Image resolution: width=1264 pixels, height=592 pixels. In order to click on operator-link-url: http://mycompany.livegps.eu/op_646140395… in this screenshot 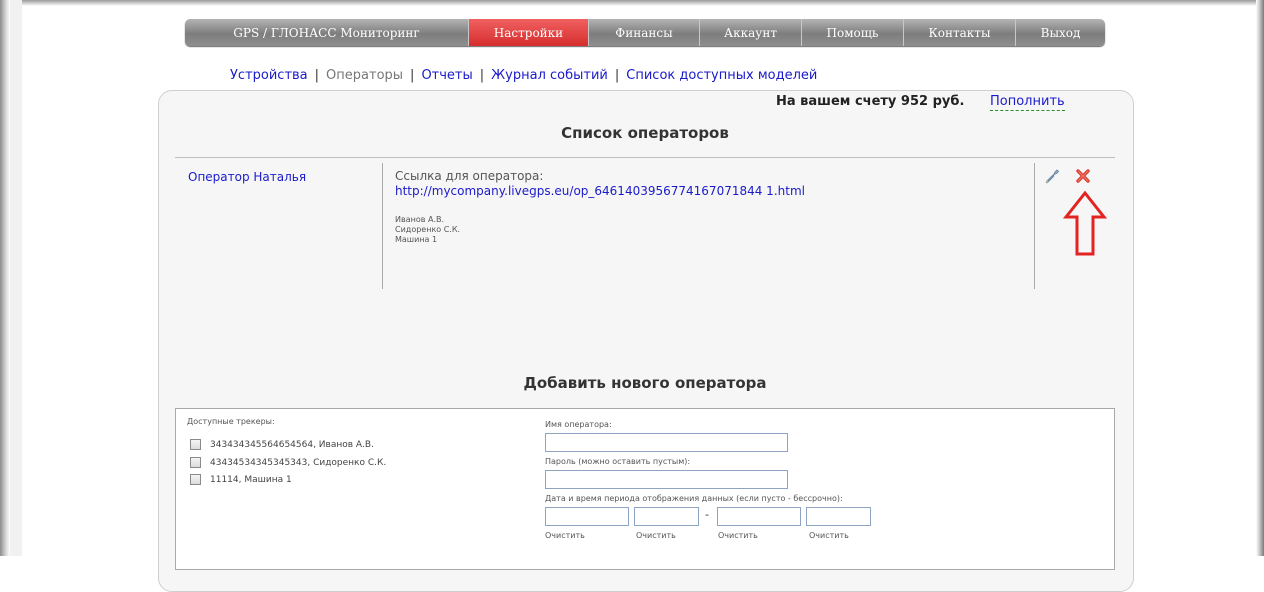, I will do `click(600, 191)`.